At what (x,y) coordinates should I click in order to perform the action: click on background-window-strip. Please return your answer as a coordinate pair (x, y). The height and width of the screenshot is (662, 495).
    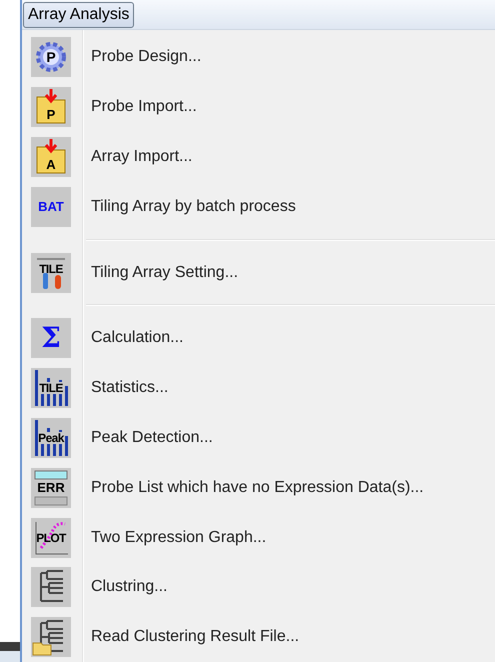
    Looking at the image, I should click on (10, 652).